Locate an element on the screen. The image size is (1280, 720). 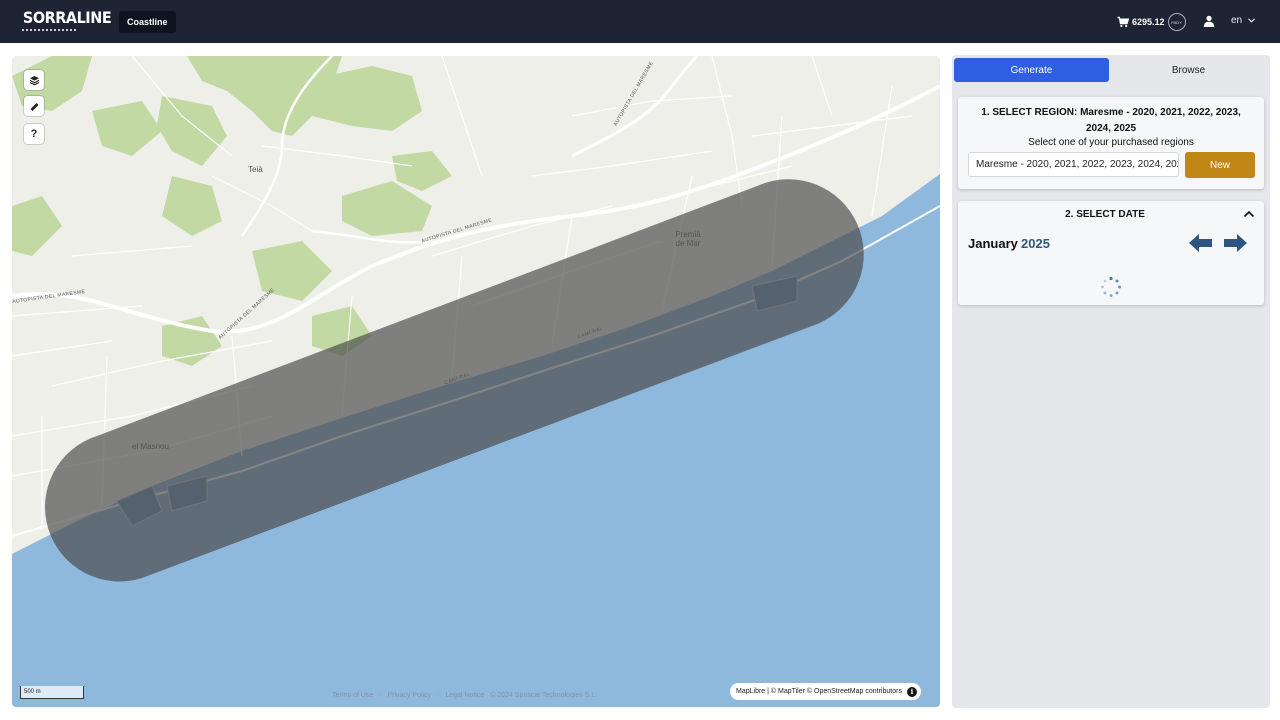
privacy-link: Privacy Policy is located at coordinates (409, 695).